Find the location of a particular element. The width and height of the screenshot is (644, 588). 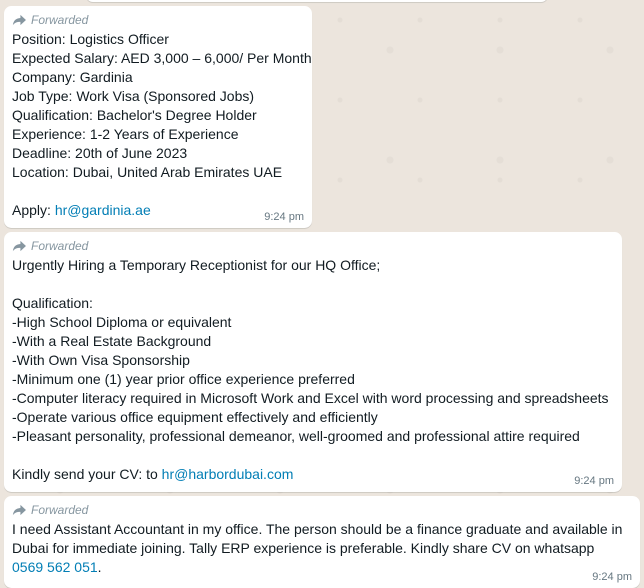

apply-line: Apply: hr@gardinia.ae is located at coordinates (158, 210).